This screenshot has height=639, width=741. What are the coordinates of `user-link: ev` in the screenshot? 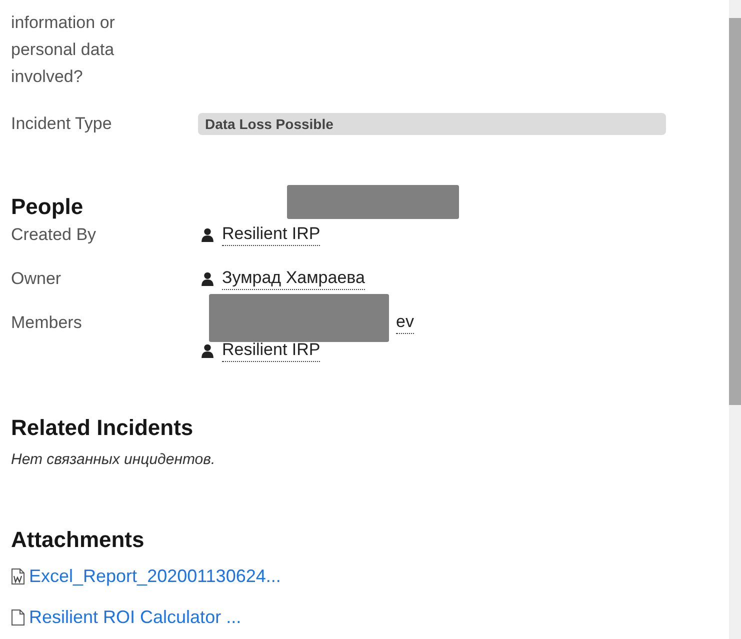 It's located at (405, 322).